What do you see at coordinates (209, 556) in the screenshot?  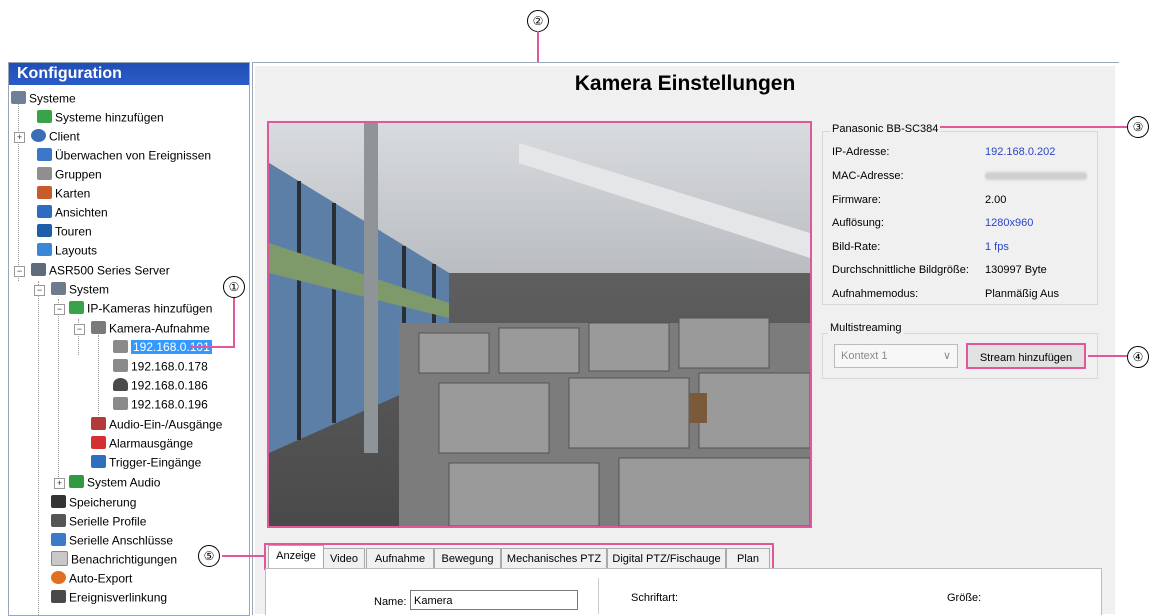 I see `callout-5: ⑤` at bounding box center [209, 556].